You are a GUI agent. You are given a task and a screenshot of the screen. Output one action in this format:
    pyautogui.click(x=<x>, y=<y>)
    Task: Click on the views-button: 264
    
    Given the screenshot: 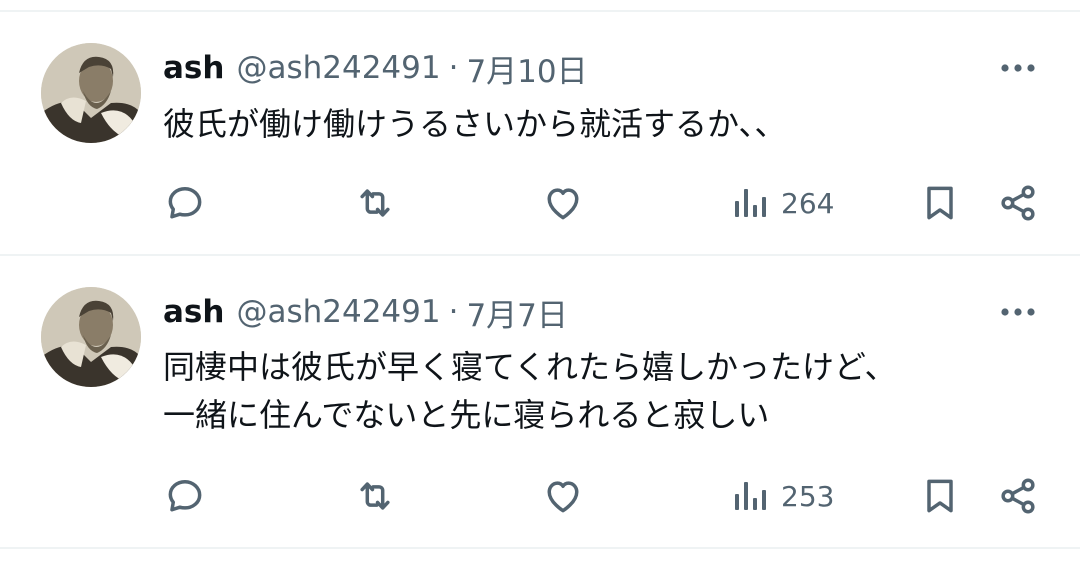 What is the action you would take?
    pyautogui.click(x=783, y=203)
    